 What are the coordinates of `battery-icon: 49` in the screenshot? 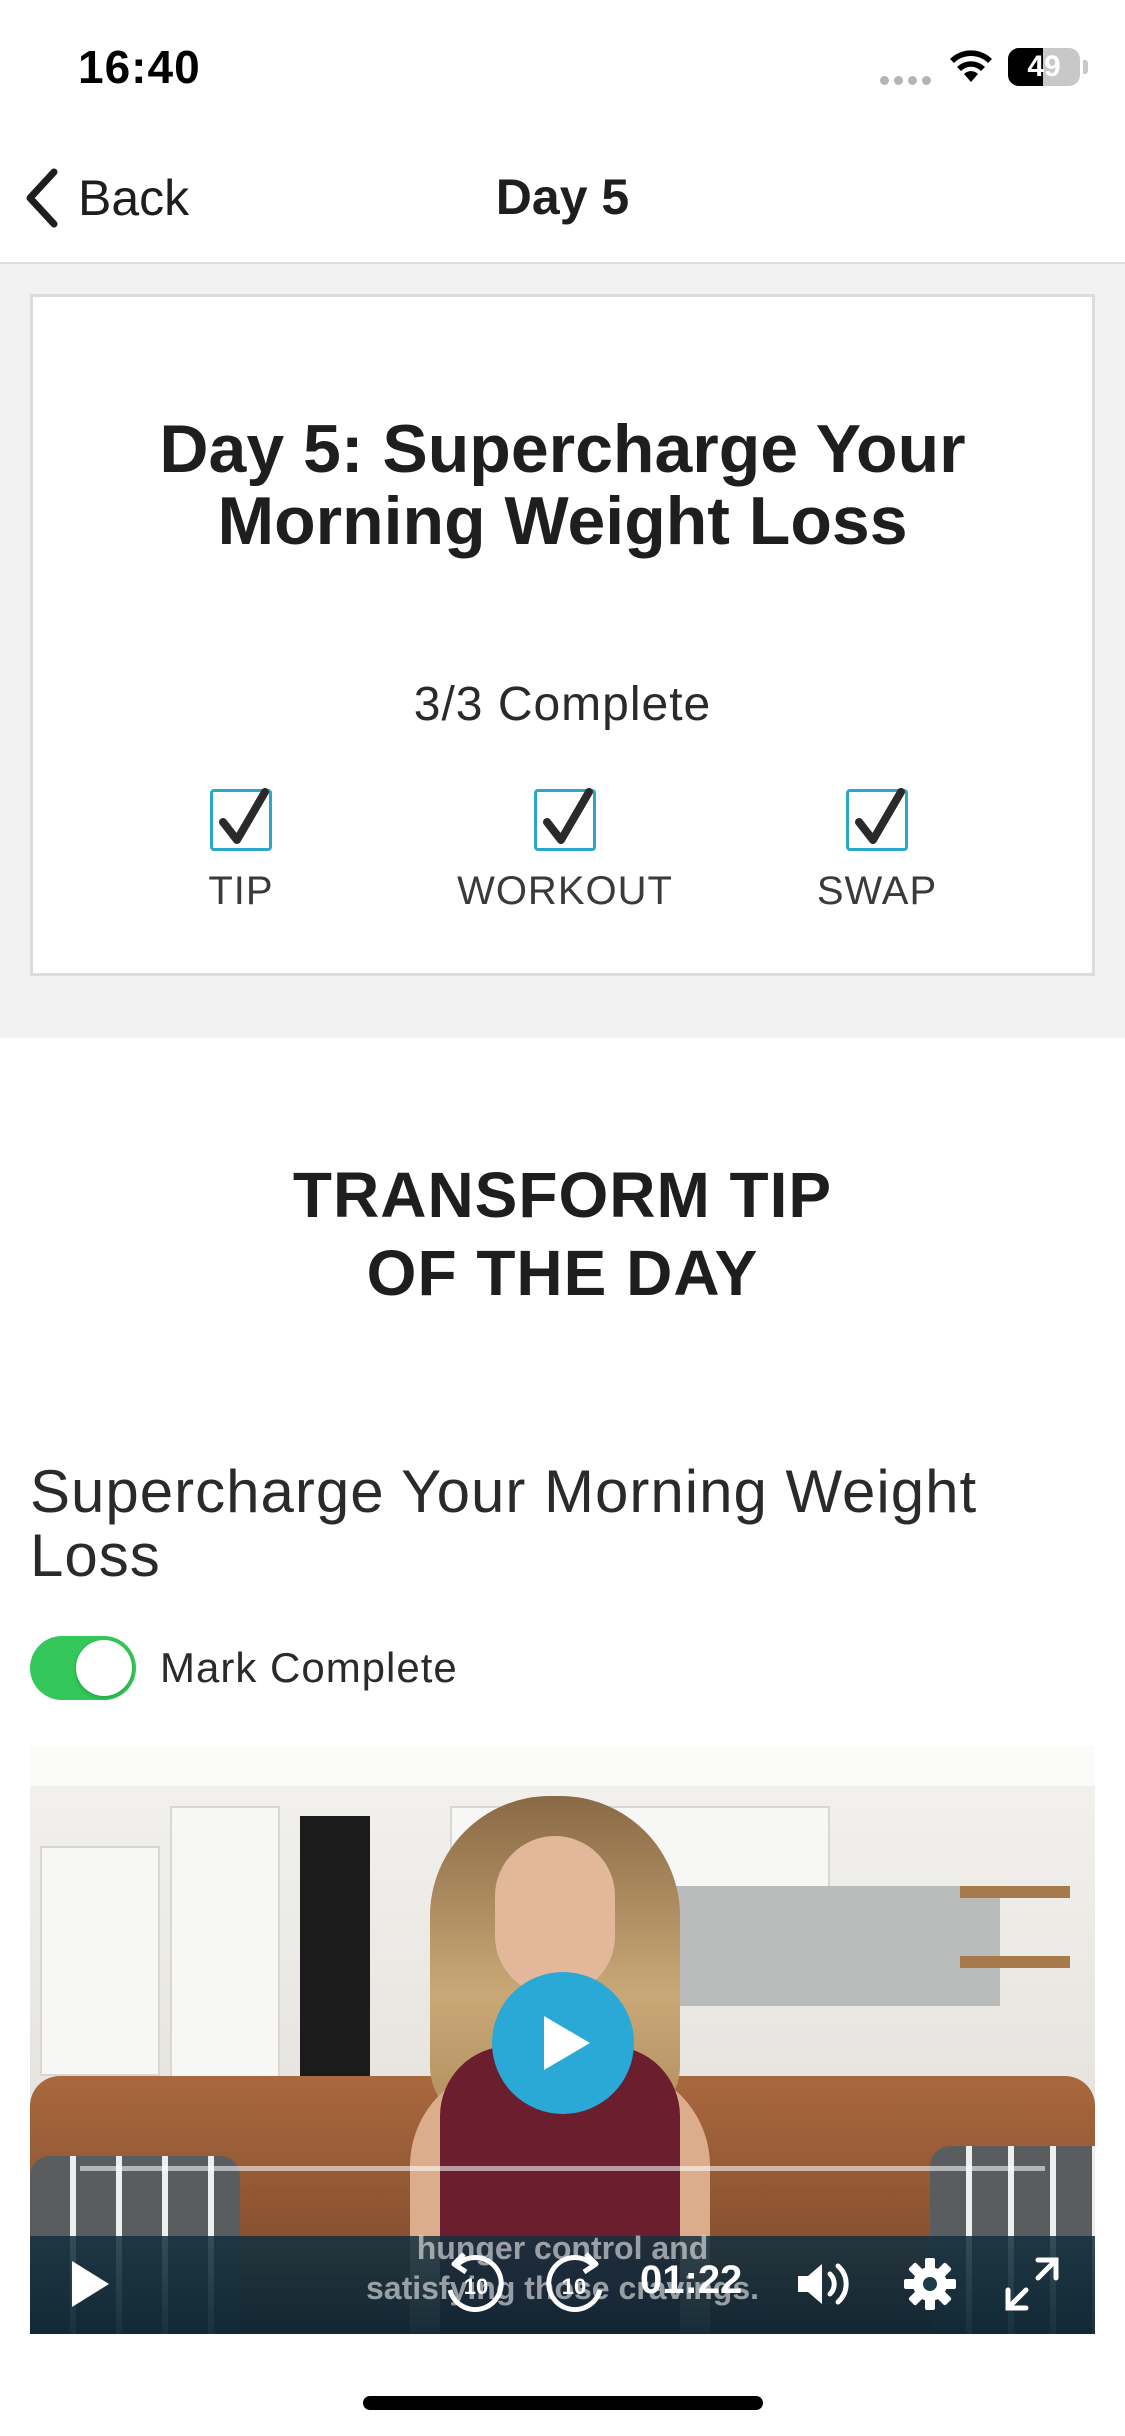 It's located at (1044, 67).